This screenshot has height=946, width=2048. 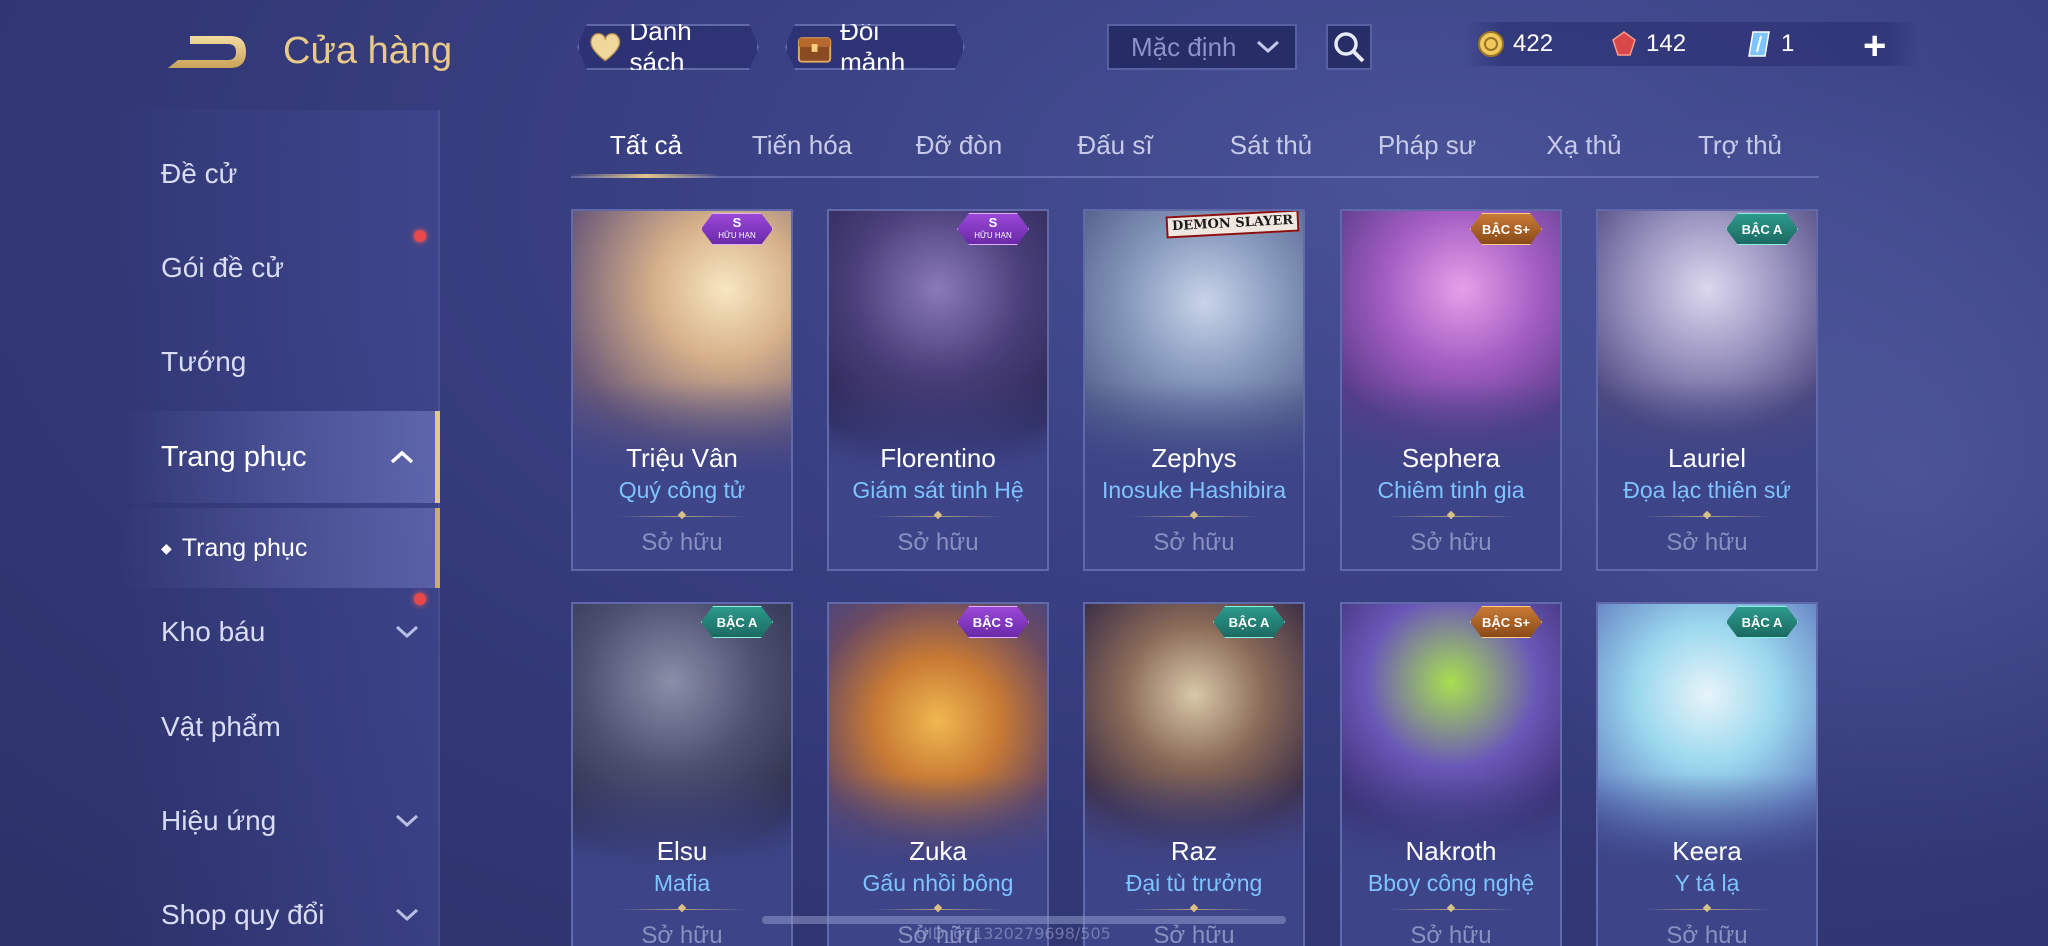 I want to click on skin-name: Gấu nhồi bông, so click(x=938, y=883).